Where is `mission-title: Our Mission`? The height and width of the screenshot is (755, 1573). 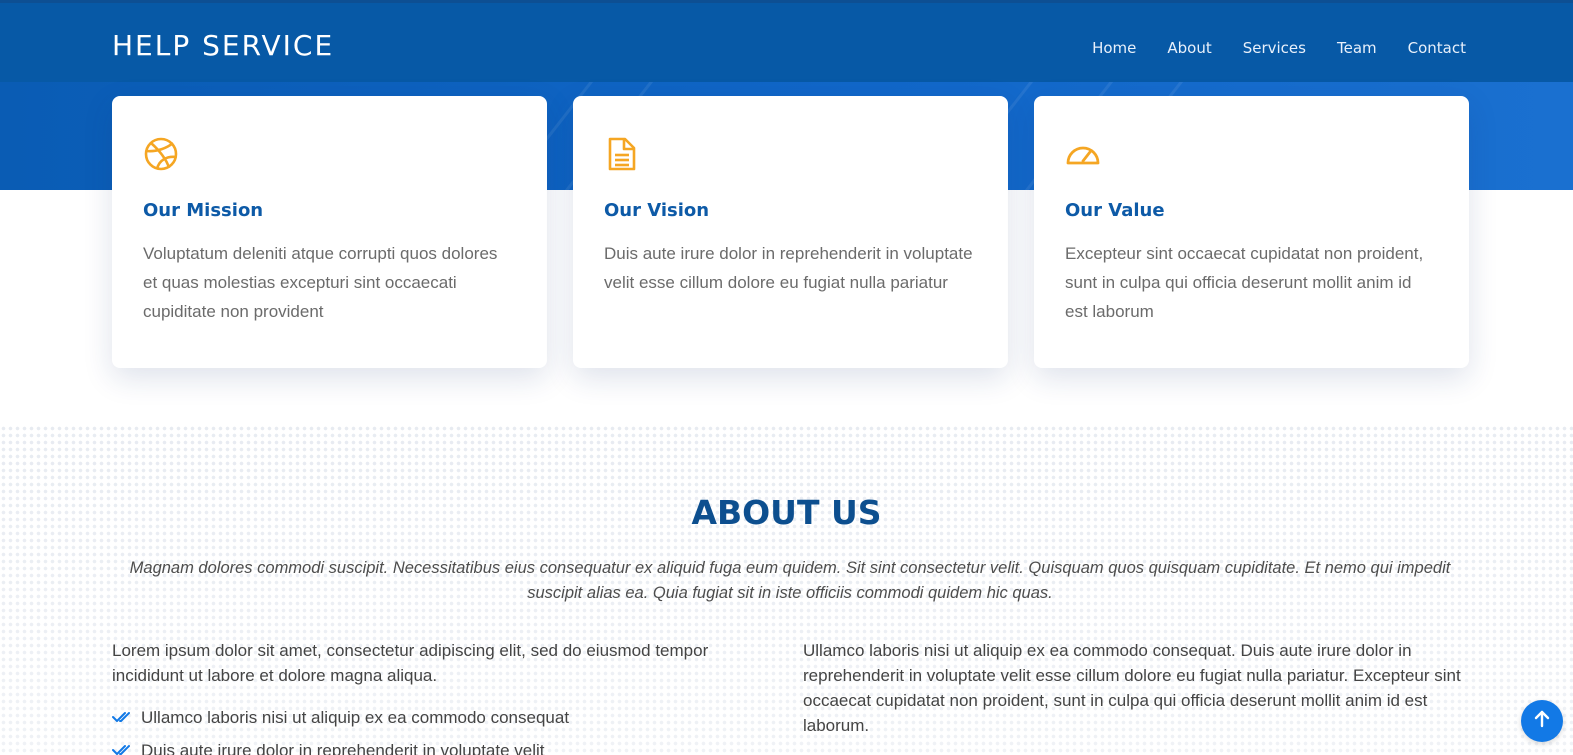
mission-title: Our Mission is located at coordinates (203, 210).